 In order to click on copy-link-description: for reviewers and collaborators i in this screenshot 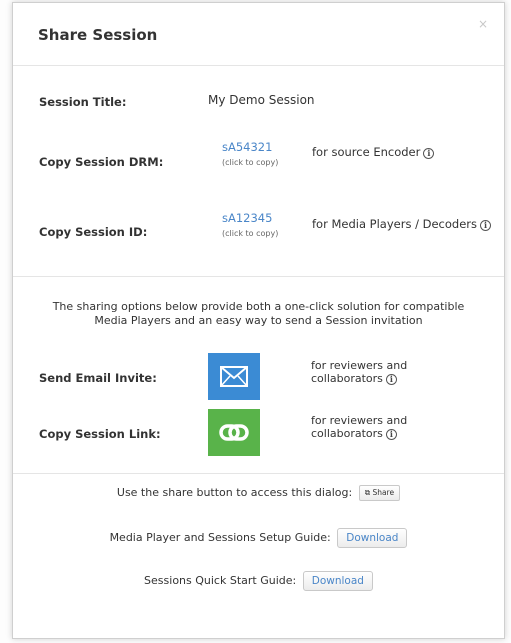, I will do `click(359, 427)`.